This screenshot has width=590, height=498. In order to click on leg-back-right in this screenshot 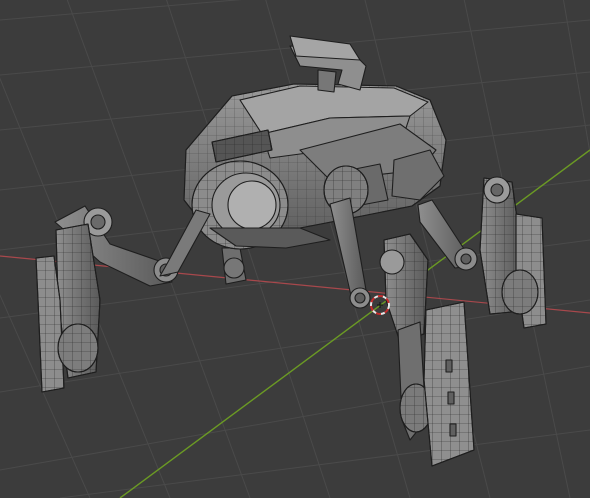, I will do `click(482, 252)`.